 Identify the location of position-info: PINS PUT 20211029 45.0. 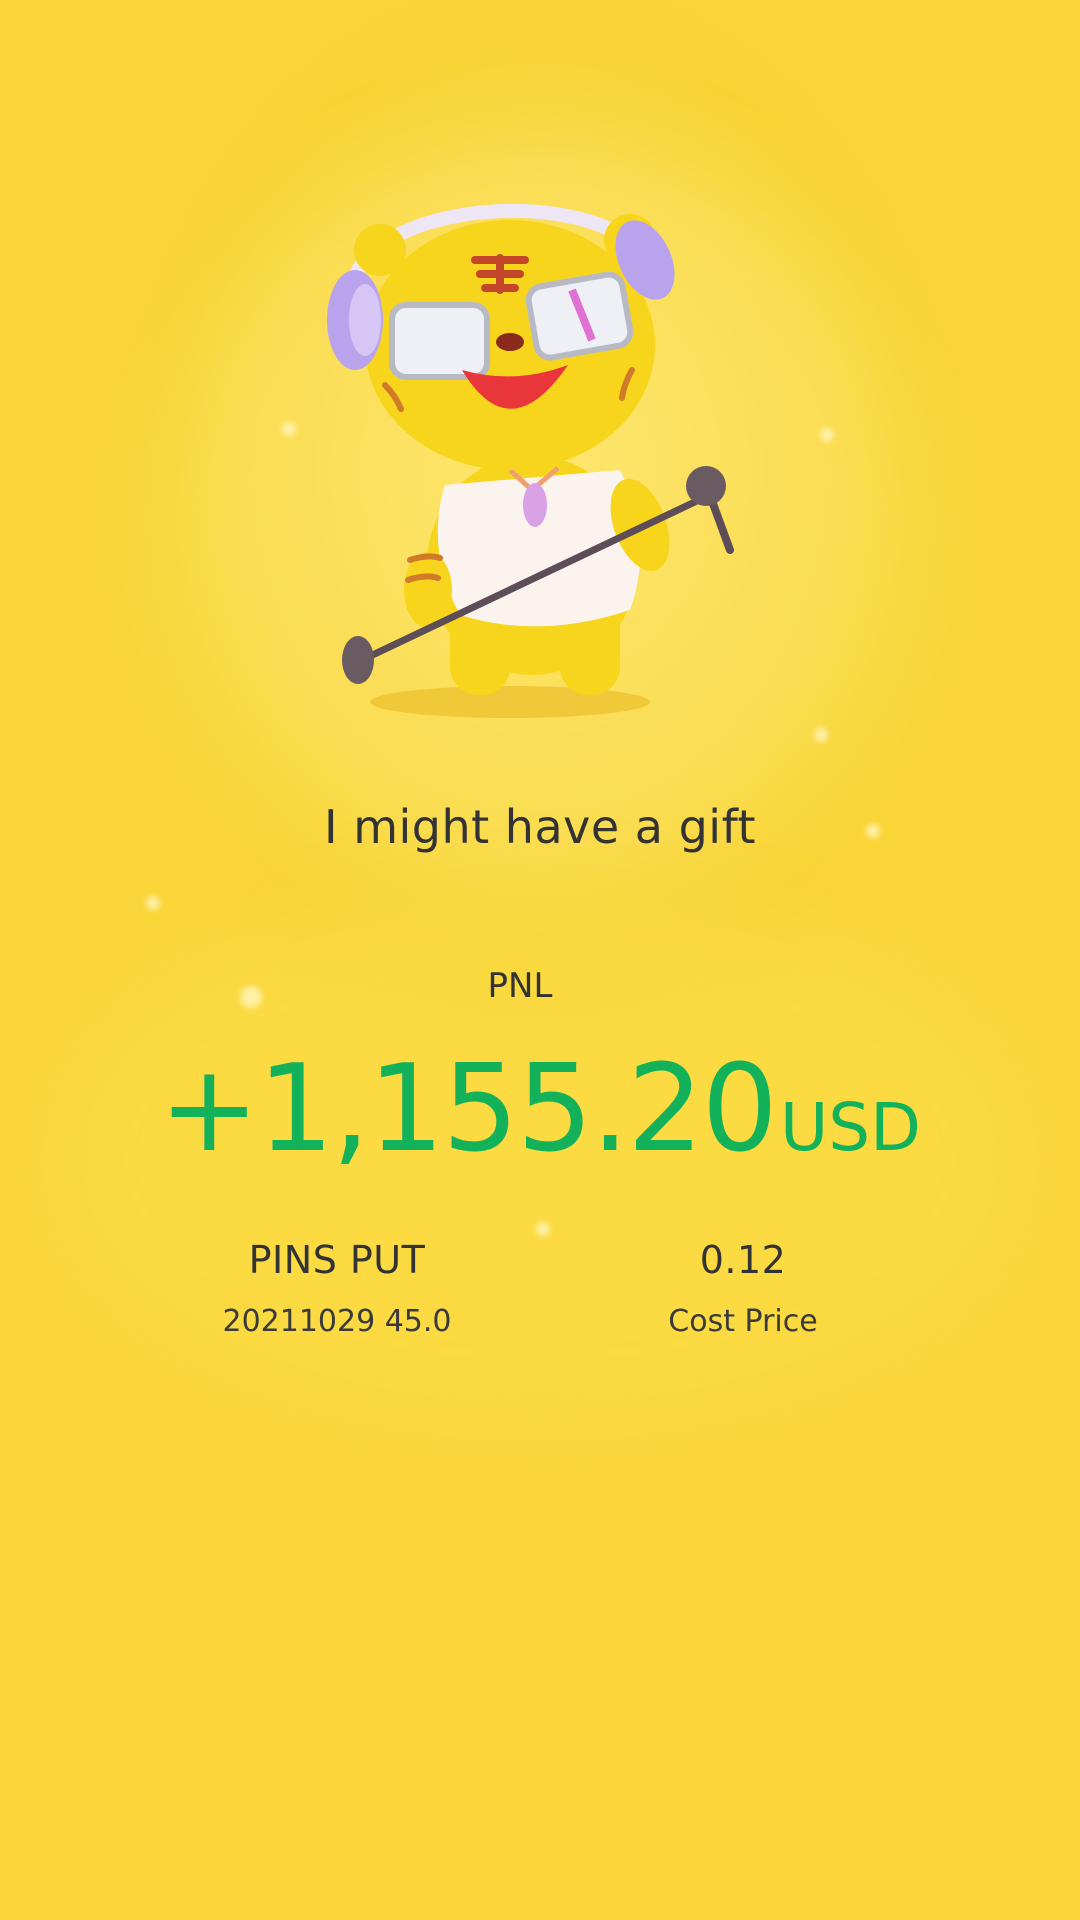
(337, 1288).